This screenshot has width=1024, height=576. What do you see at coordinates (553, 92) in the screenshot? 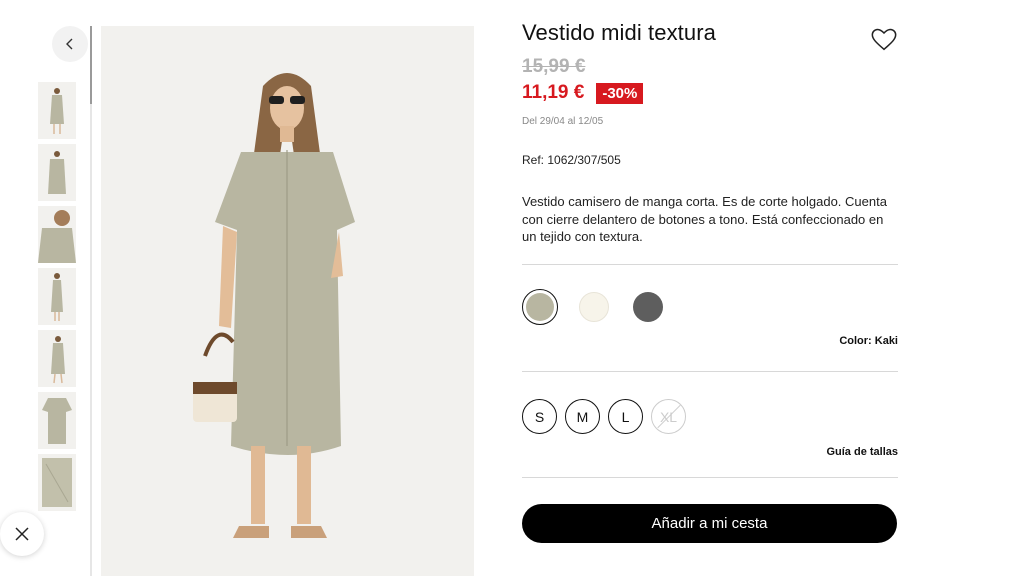
I see `sale-price: 11,19 €` at bounding box center [553, 92].